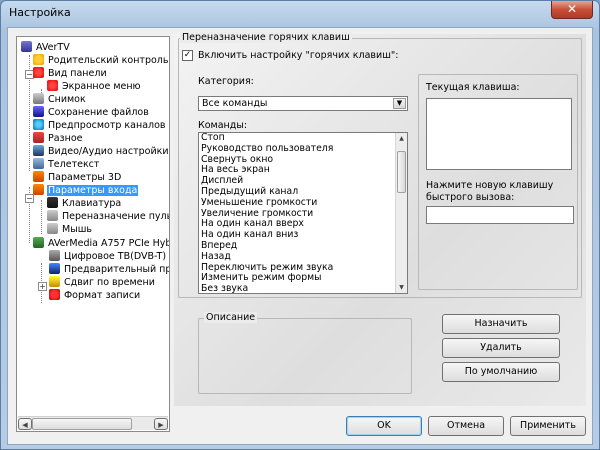 The width and height of the screenshot is (600, 450). I want to click on new-key-label: Нажмите новую клавишу быстрого вызова:, so click(490, 191).